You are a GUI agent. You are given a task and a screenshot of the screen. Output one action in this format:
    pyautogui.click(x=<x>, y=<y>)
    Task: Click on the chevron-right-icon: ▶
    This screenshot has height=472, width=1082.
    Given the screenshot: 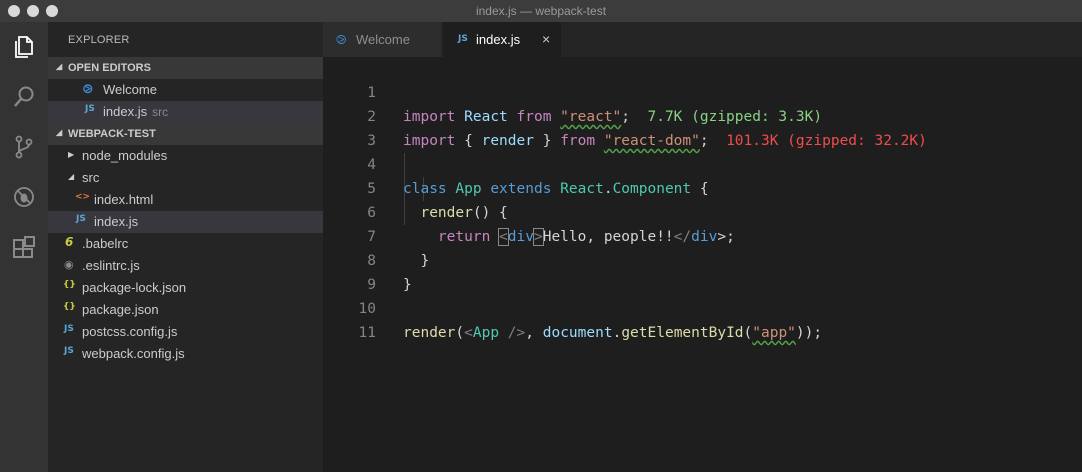 What is the action you would take?
    pyautogui.click(x=71, y=154)
    